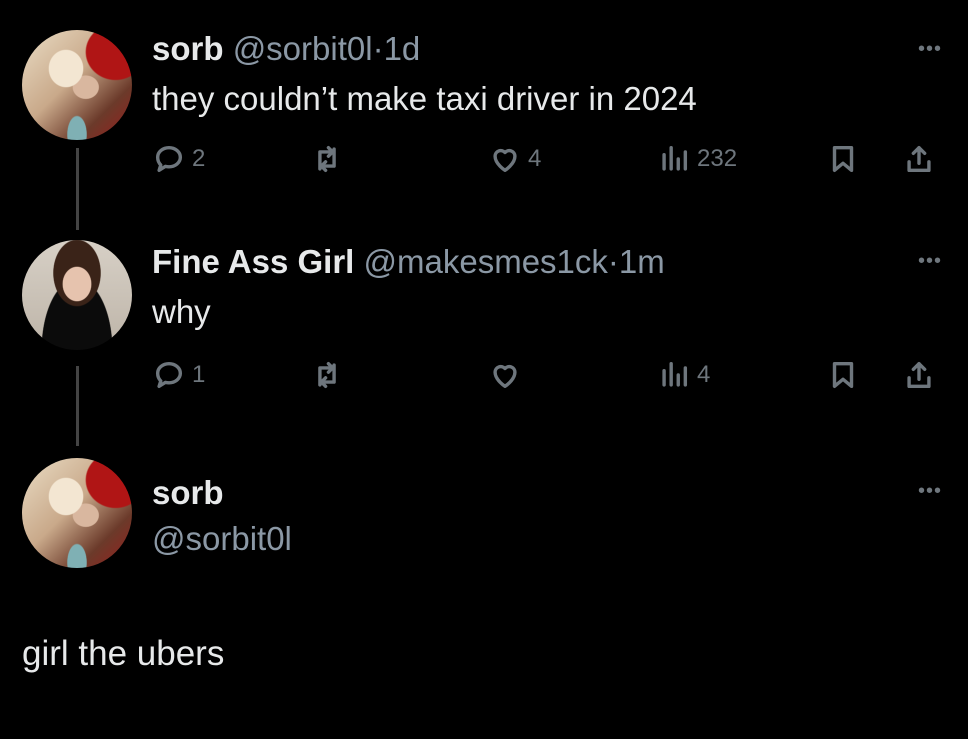 Image resolution: width=968 pixels, height=739 pixels. Describe the element at coordinates (550, 378) in the screenshot. I see `tweet2-action-bar: 1 4` at that location.